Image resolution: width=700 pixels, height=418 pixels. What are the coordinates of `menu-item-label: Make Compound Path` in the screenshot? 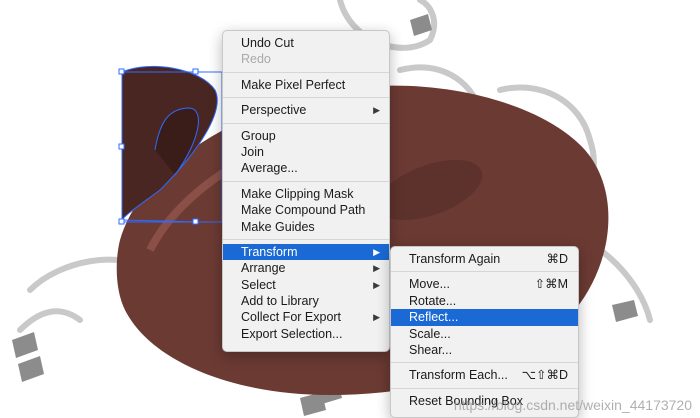 It's located at (303, 210).